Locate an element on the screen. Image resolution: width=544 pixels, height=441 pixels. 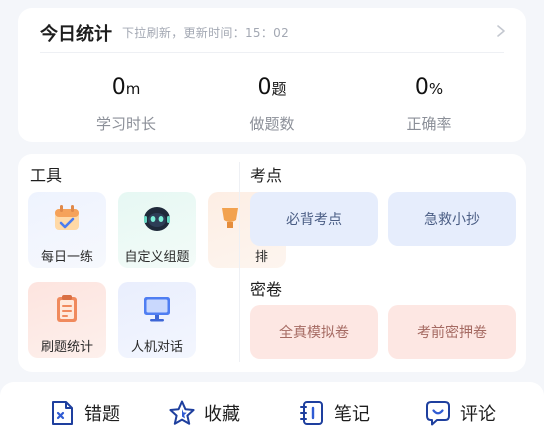
stat-unit: 题 is located at coordinates (279, 89).